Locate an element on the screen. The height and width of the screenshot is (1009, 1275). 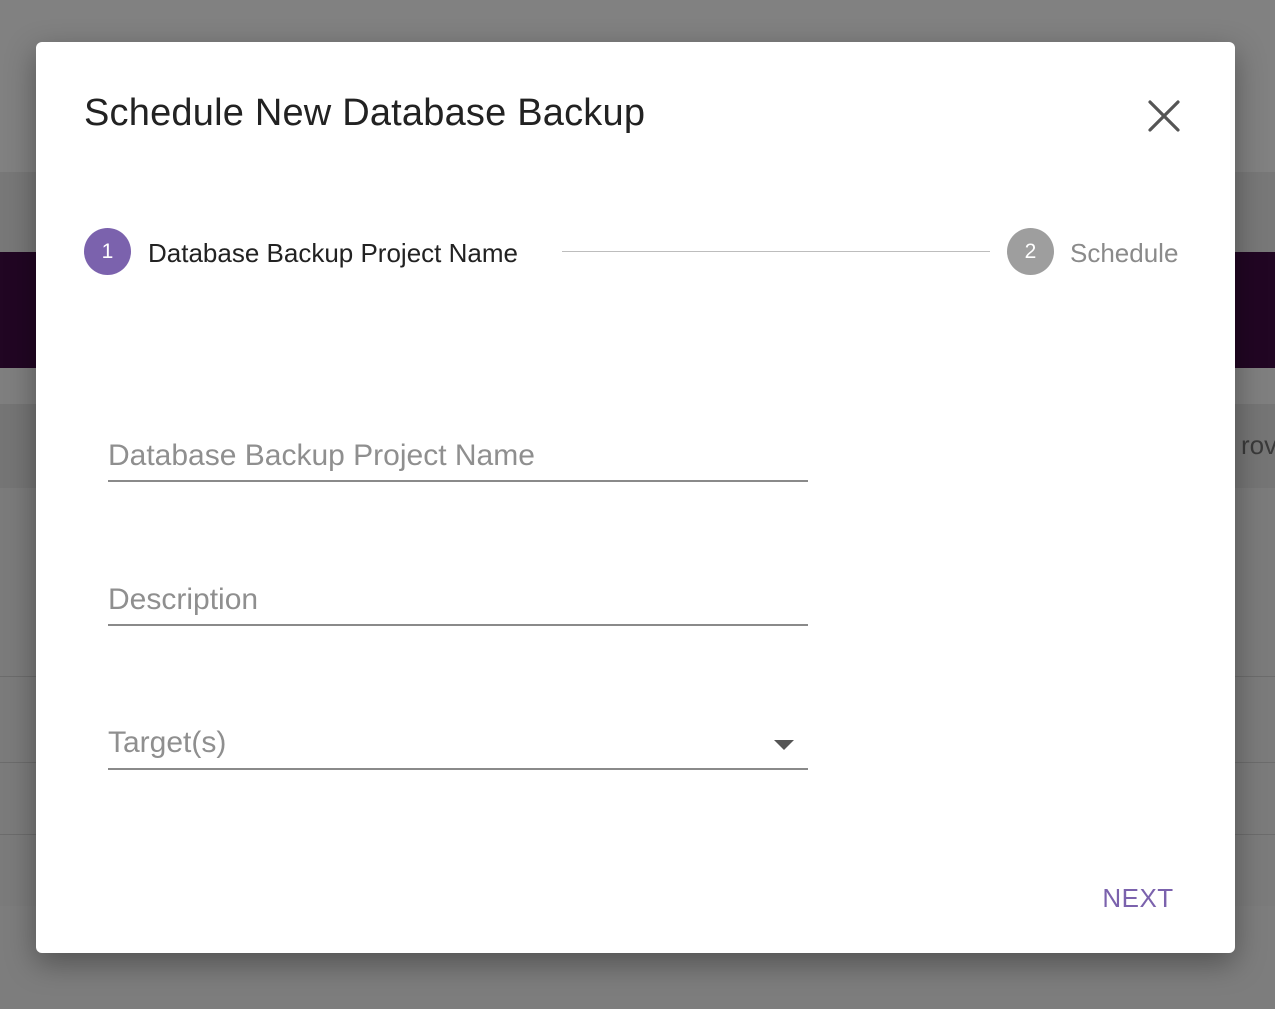
dialog-title: Schedule New Database Backup is located at coordinates (365, 113).